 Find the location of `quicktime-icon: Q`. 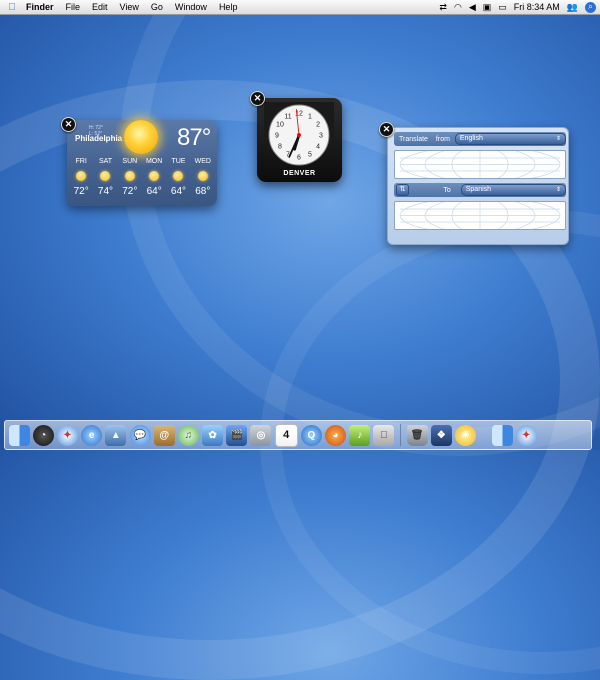

quicktime-icon: Q is located at coordinates (311, 435).